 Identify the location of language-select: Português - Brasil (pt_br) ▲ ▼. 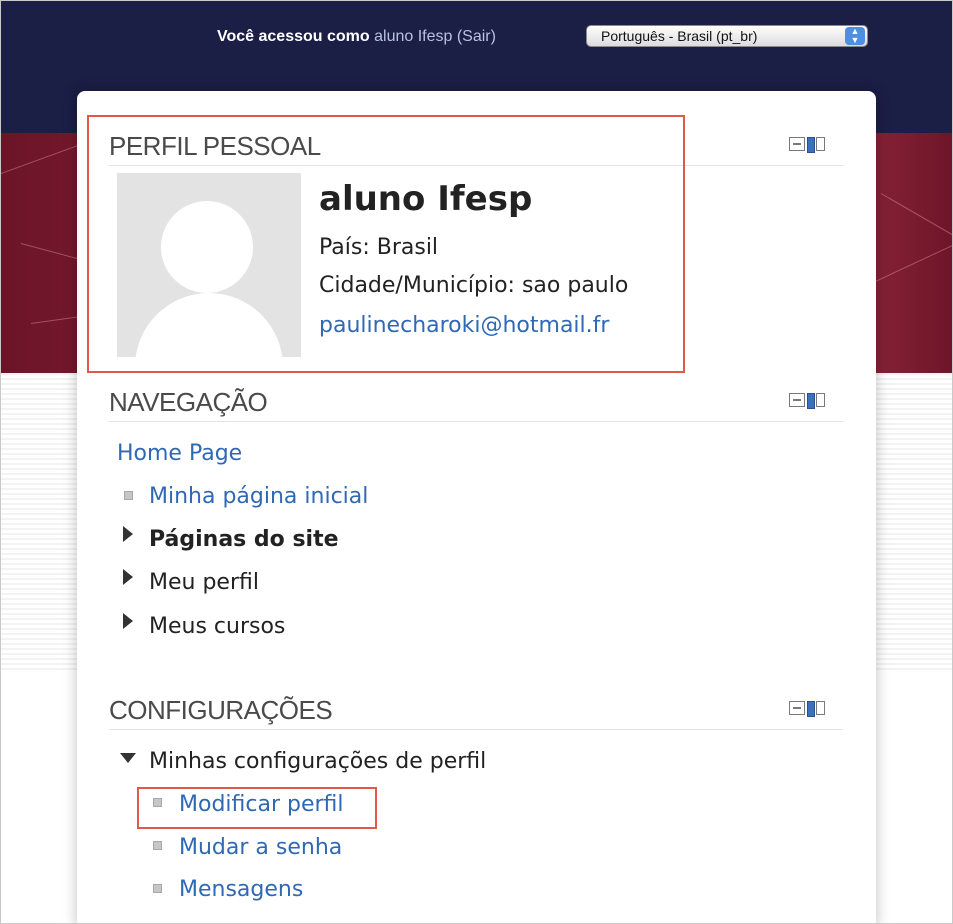
(727, 36).